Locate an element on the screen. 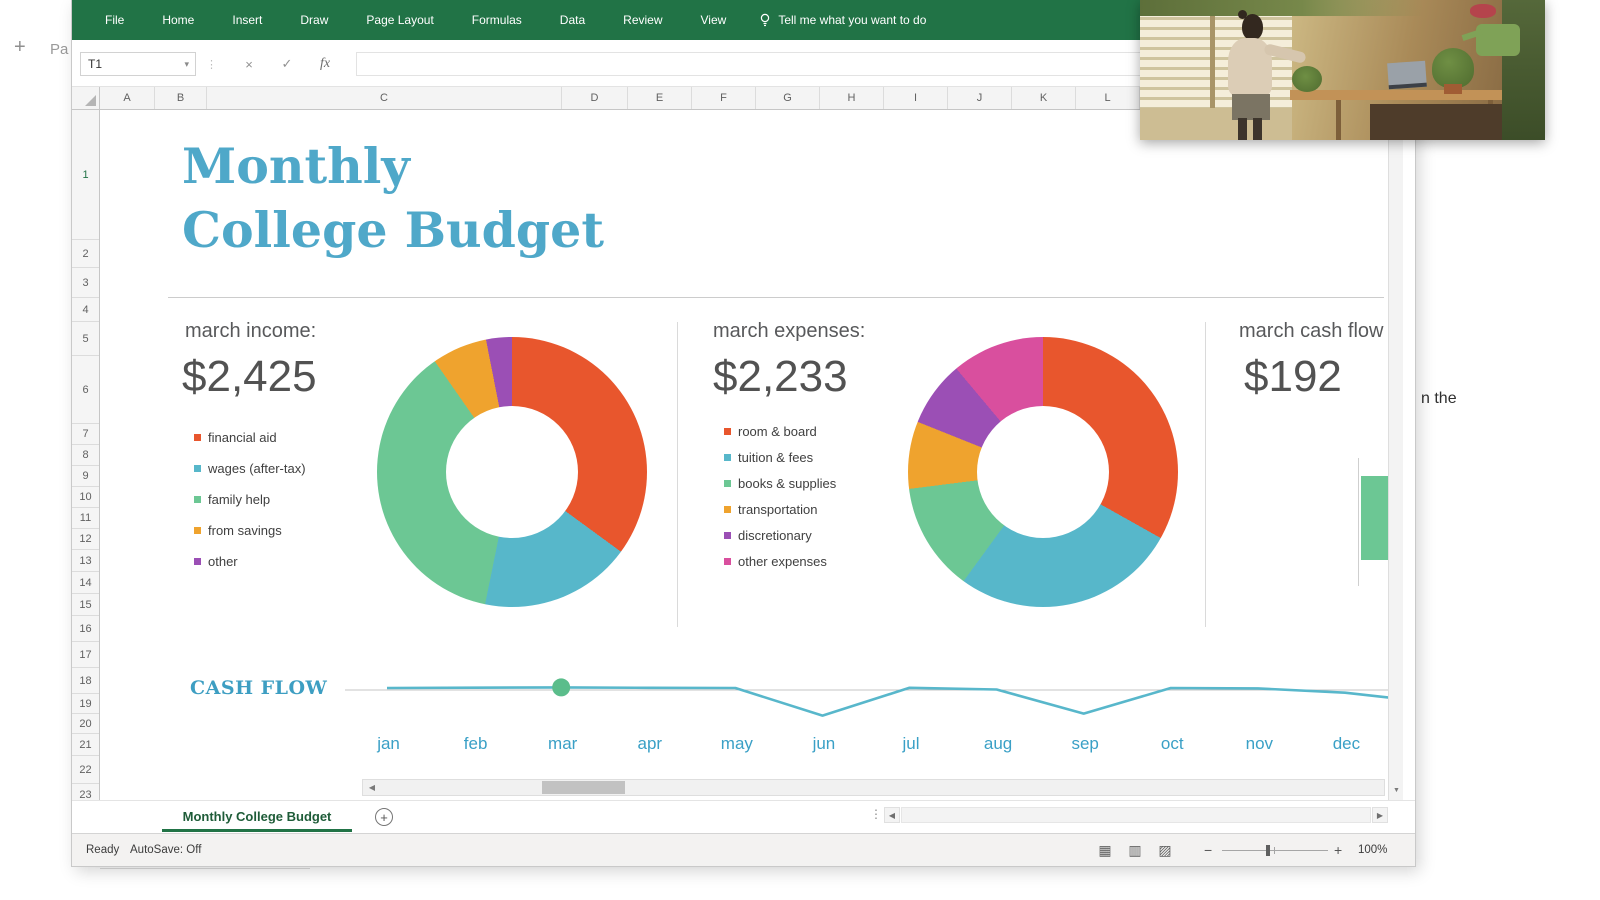 The width and height of the screenshot is (1600, 900). month-label: may is located at coordinates (736, 743).